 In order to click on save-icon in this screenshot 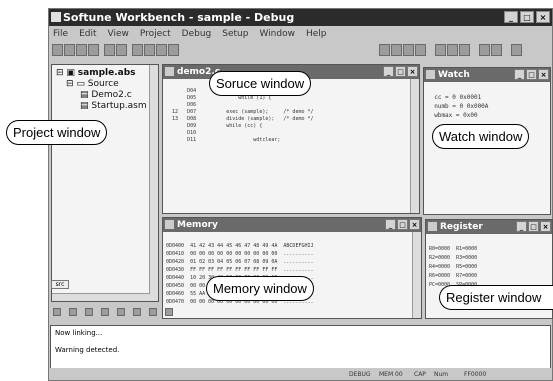, I will do `click(81, 50)`.